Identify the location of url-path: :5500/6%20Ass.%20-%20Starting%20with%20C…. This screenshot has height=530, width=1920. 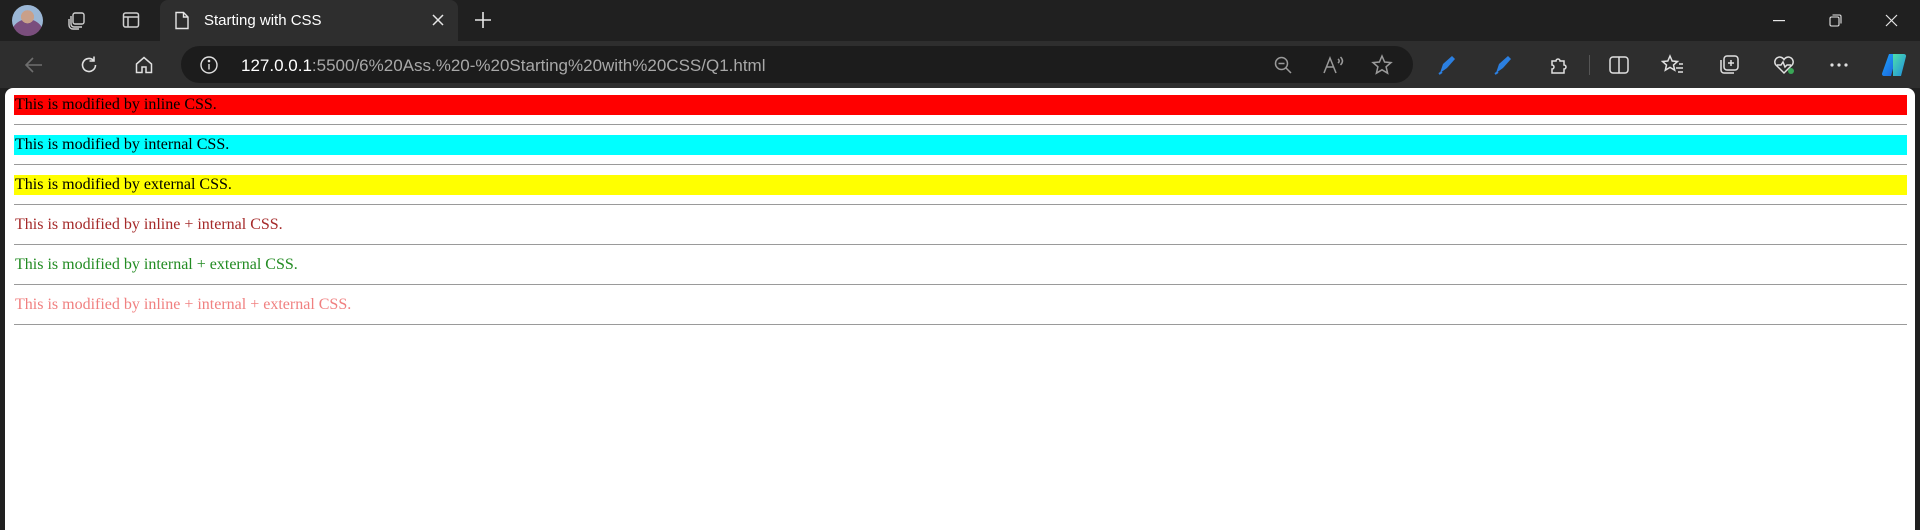
(538, 65).